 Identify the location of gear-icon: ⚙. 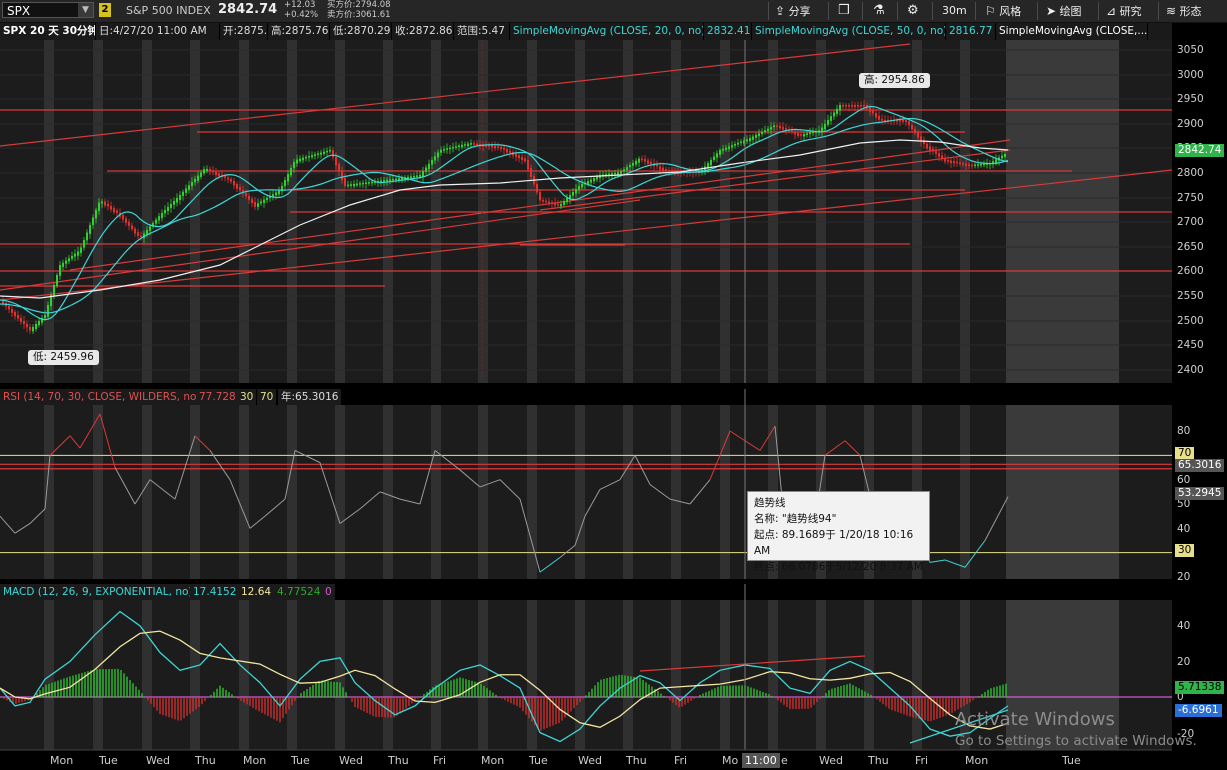
(913, 10).